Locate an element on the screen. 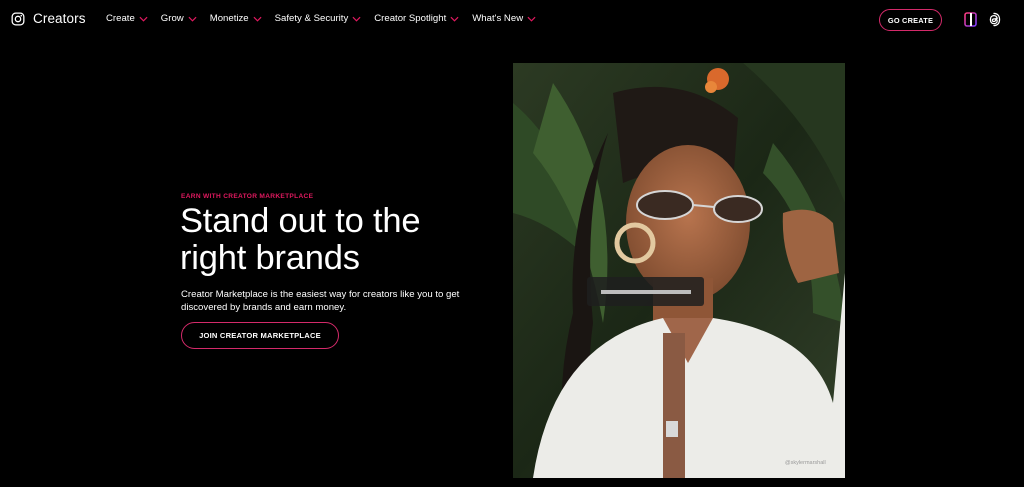  nav-item-safety-security: Safety & Security is located at coordinates (318, 18).